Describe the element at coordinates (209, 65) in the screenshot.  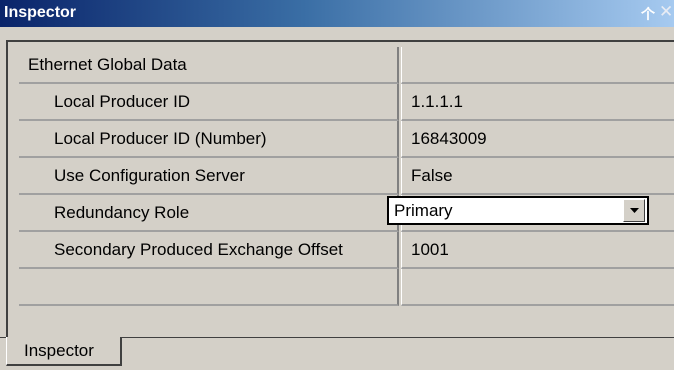
I see `section-header: Ethernet Global Data` at that location.